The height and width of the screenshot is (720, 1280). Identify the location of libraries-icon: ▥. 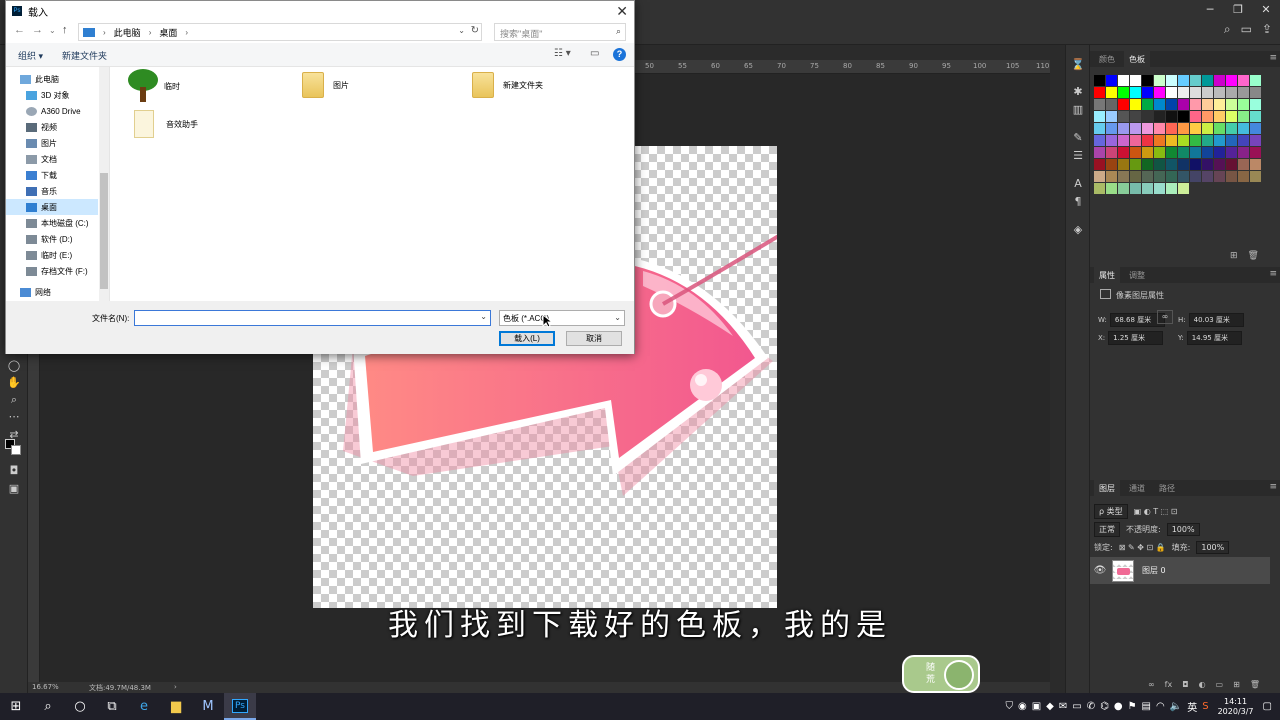
(1078, 111).